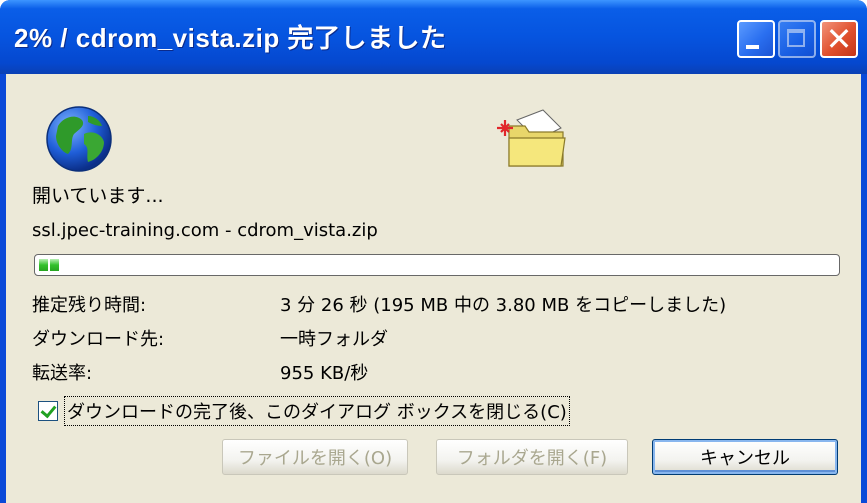 This screenshot has width=867, height=503. Describe the element at coordinates (324, 373) in the screenshot. I see `transfer-rate-value: 955 KB/秒` at that location.